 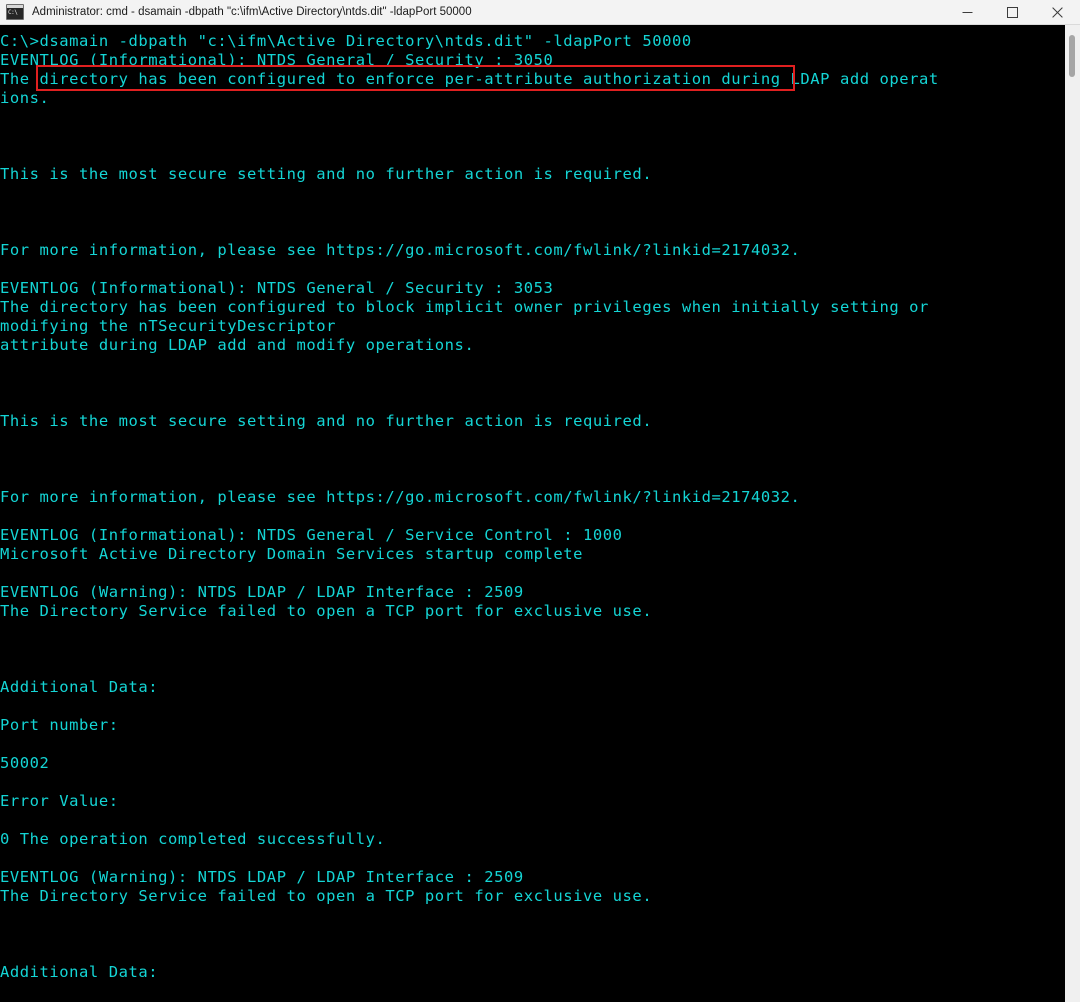 What do you see at coordinates (193, 839) in the screenshot?
I see `console-line: 0 The operation completed successfully.` at bounding box center [193, 839].